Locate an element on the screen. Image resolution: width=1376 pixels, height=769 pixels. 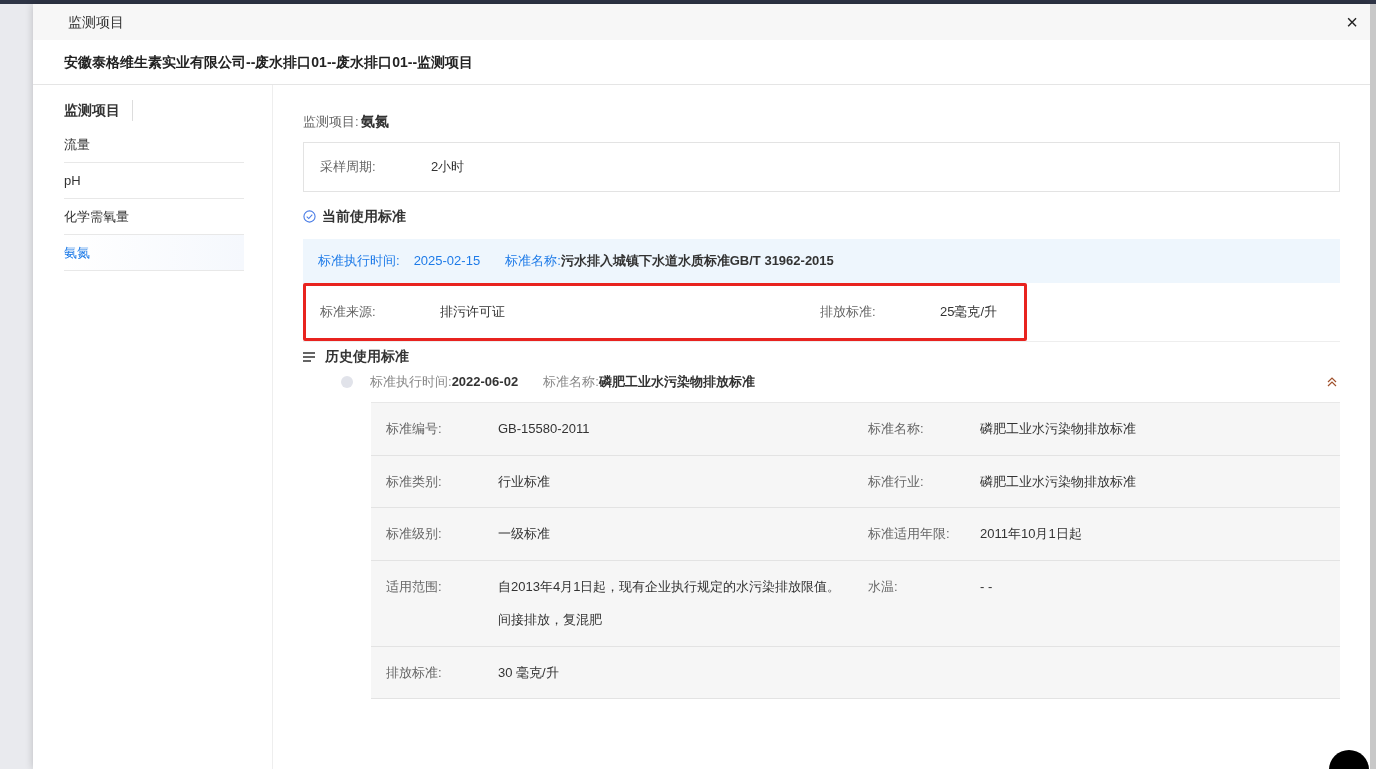
table-label: 标准级别: is located at coordinates (414, 534).